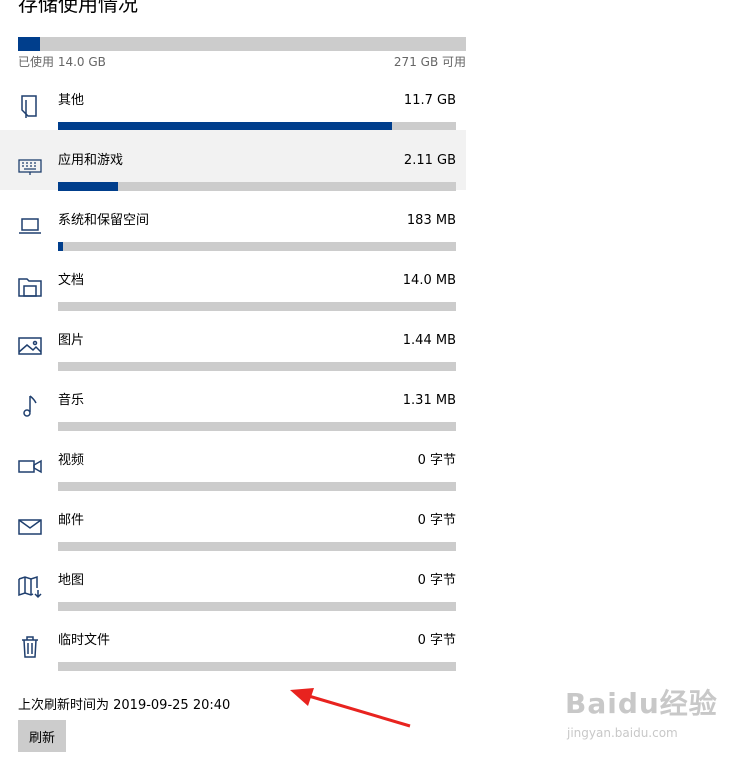 The width and height of the screenshot is (741, 759). I want to click on keyboard-icon, so click(30, 166).